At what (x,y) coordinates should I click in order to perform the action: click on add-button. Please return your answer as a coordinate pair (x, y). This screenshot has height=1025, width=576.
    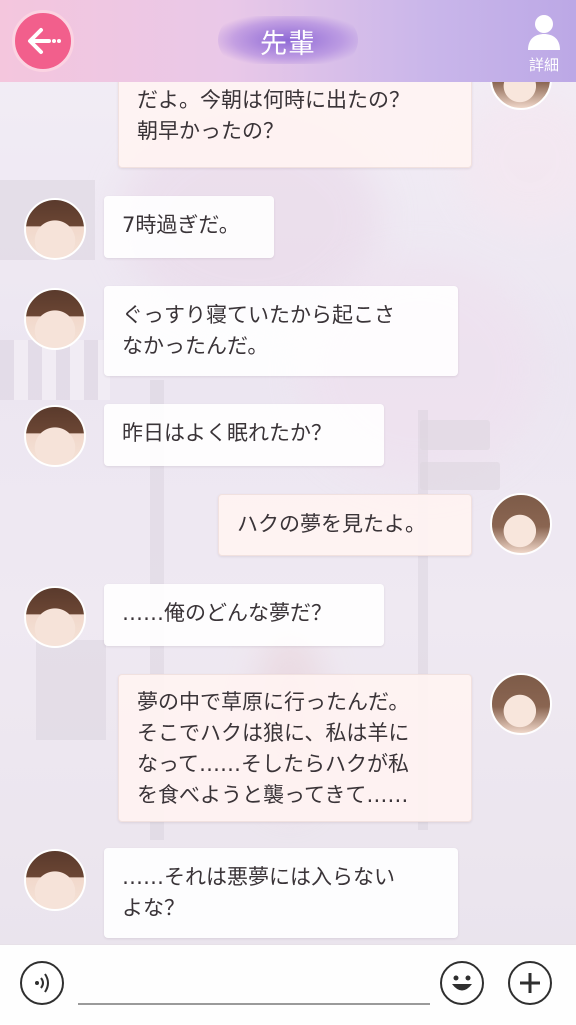
    Looking at the image, I should click on (530, 983).